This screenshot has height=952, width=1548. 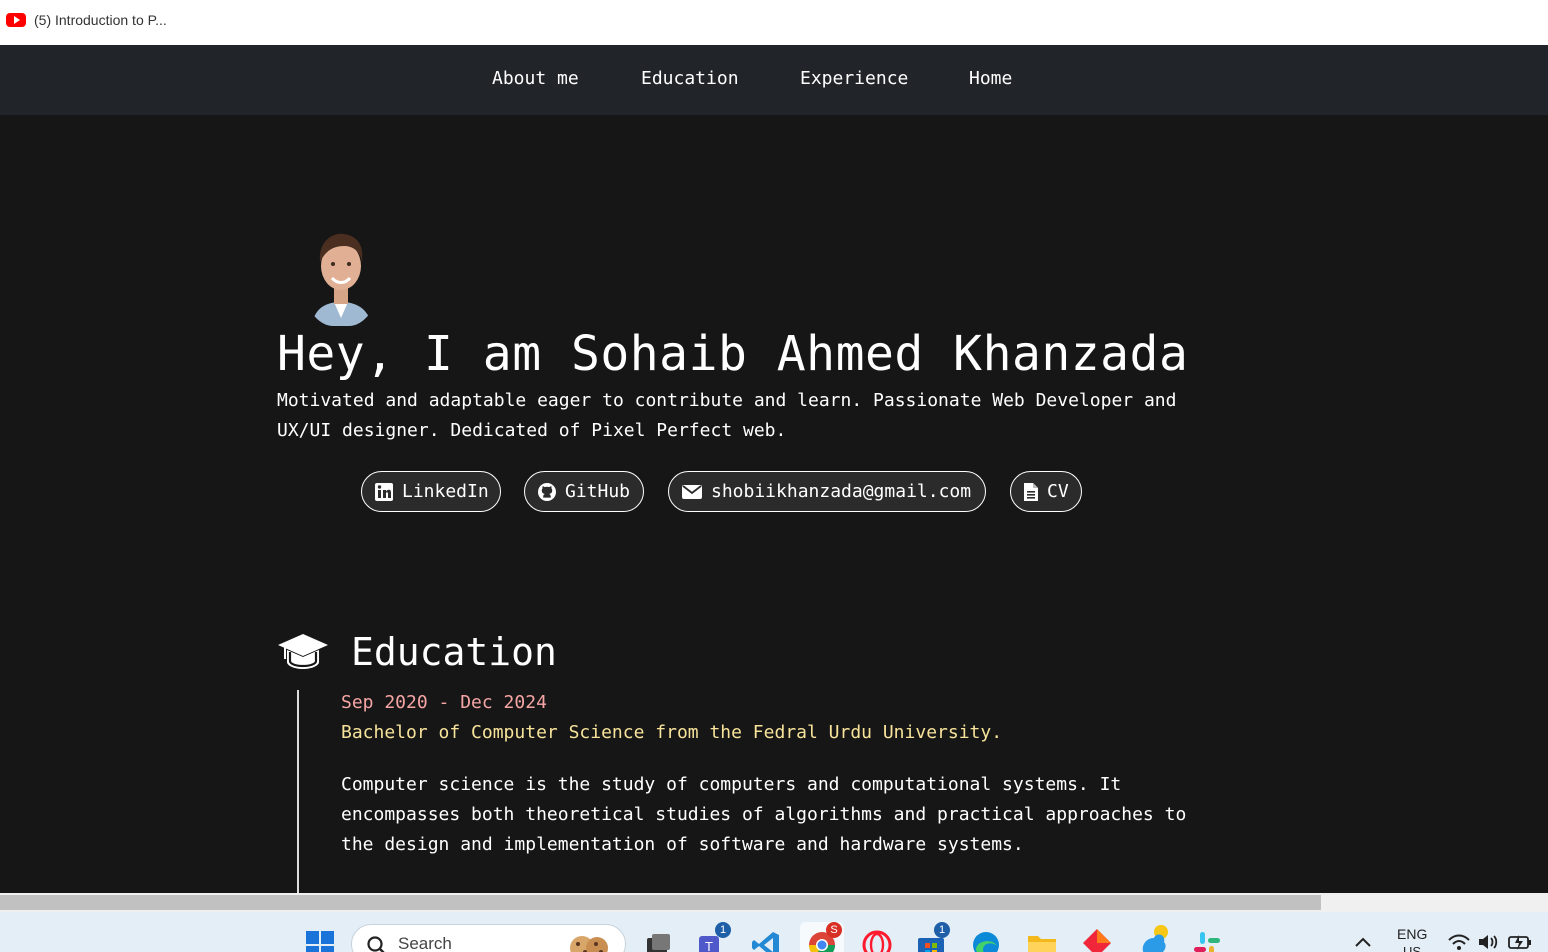 I want to click on education-heading: Education, so click(x=417, y=652).